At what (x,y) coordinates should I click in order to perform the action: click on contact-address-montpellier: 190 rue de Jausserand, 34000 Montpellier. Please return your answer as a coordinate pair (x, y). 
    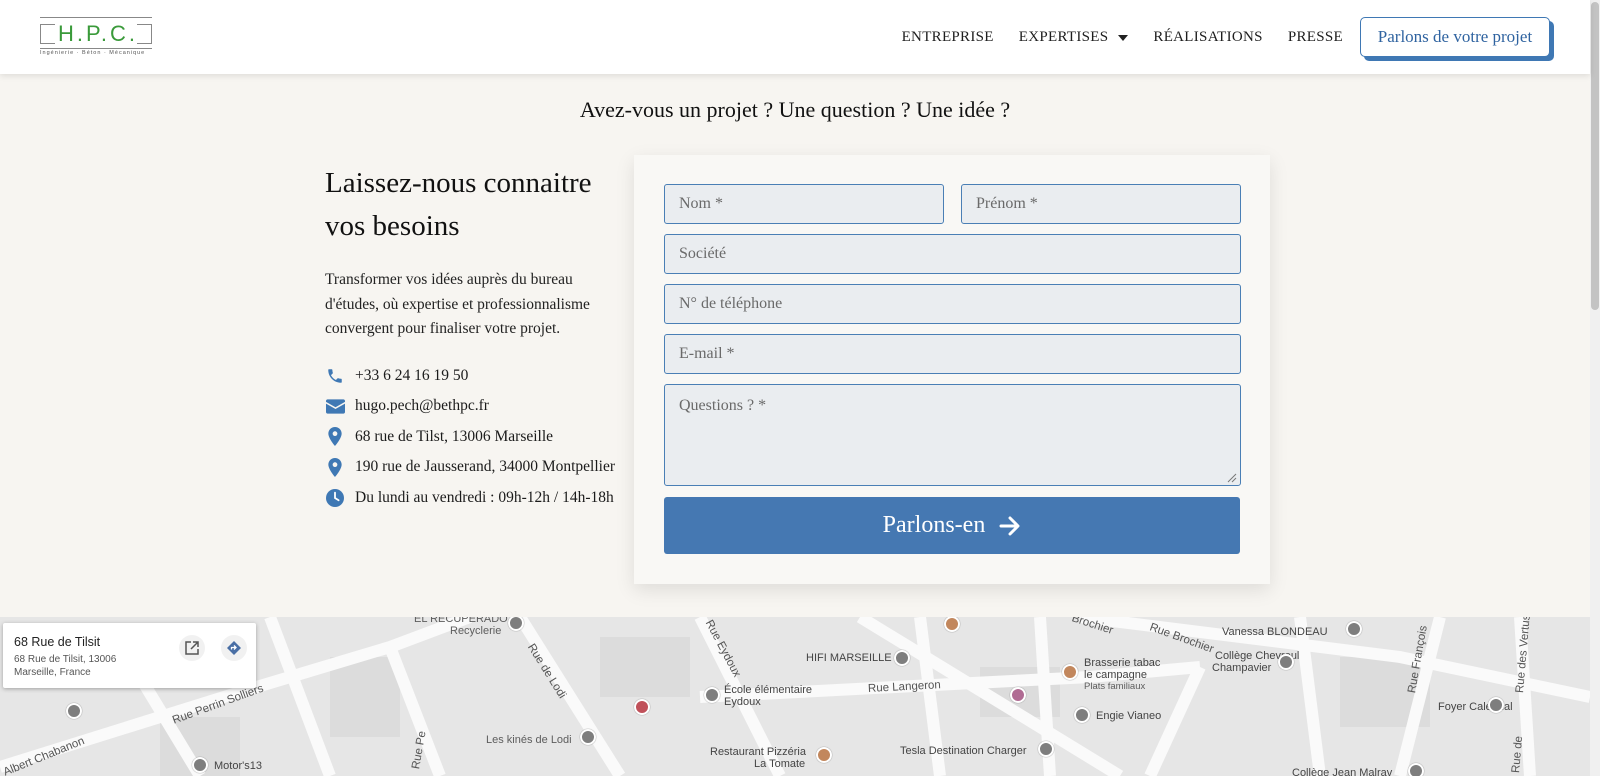
    Looking at the image, I should click on (477, 467).